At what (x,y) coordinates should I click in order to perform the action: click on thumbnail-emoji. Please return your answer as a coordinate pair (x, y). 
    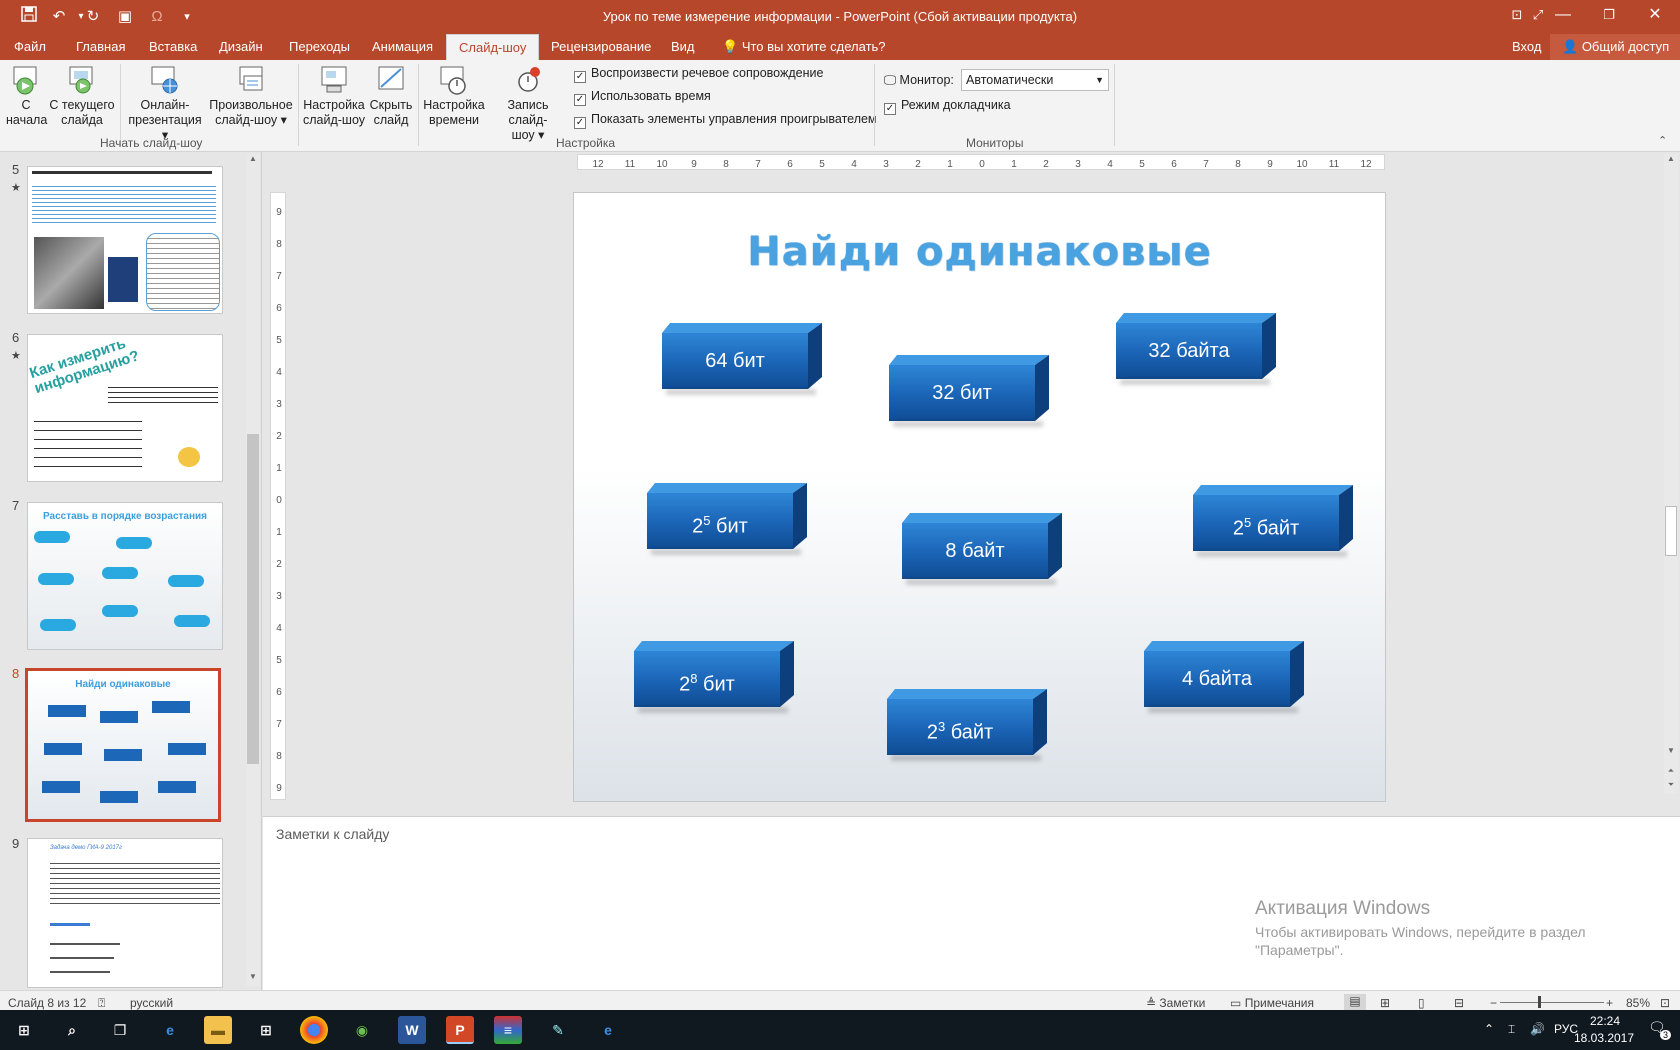
    Looking at the image, I should click on (189, 457).